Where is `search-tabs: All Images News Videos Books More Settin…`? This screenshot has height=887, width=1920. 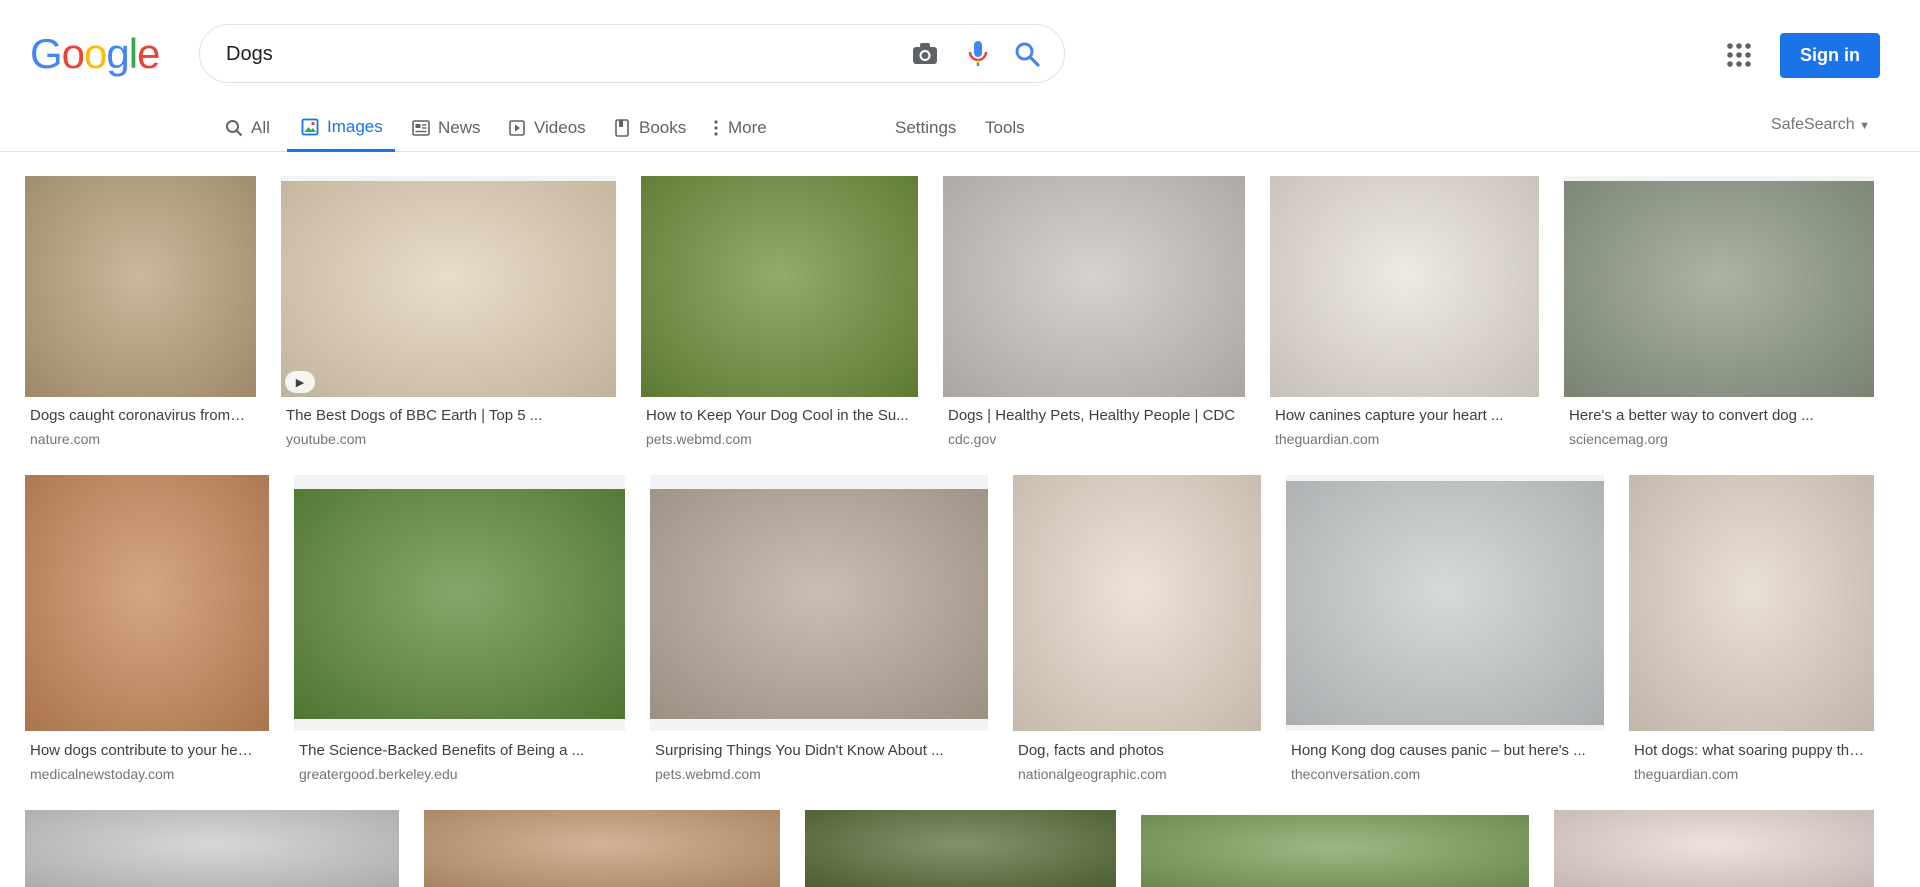 search-tabs: All Images News Videos Books More Settin… is located at coordinates (960, 128).